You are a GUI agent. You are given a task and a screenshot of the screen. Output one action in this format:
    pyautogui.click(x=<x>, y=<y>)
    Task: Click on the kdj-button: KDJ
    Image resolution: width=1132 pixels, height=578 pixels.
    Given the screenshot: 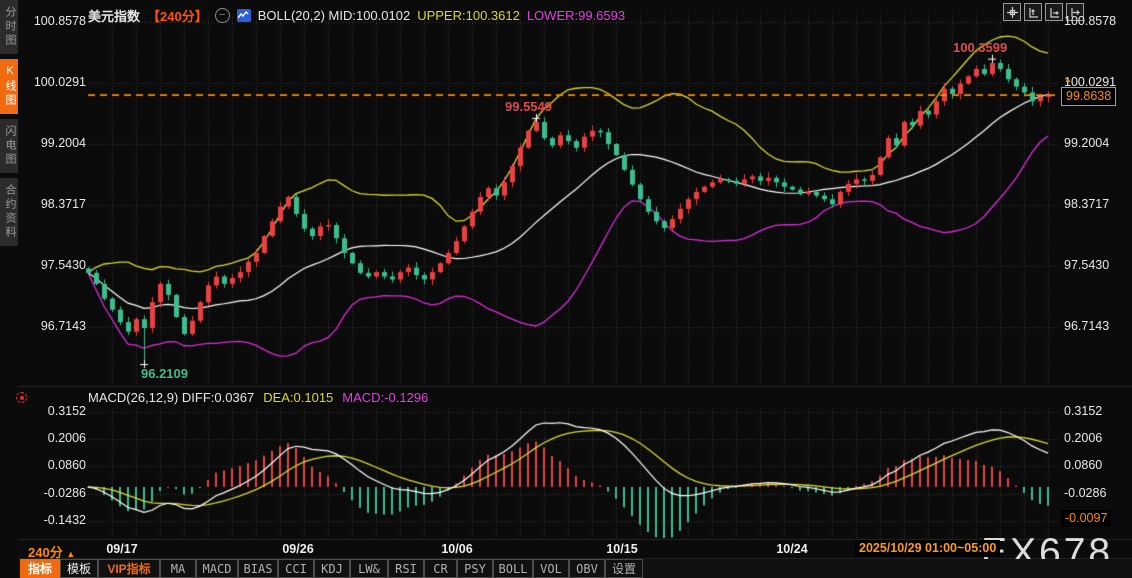 What is the action you would take?
    pyautogui.click(x=332, y=568)
    